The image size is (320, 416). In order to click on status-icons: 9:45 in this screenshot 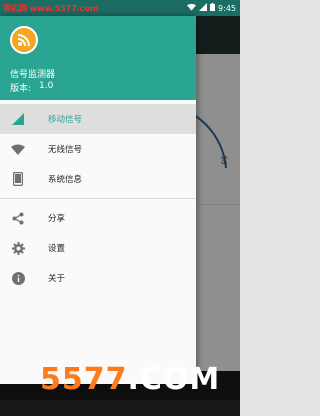, I will do `click(211, 8)`.